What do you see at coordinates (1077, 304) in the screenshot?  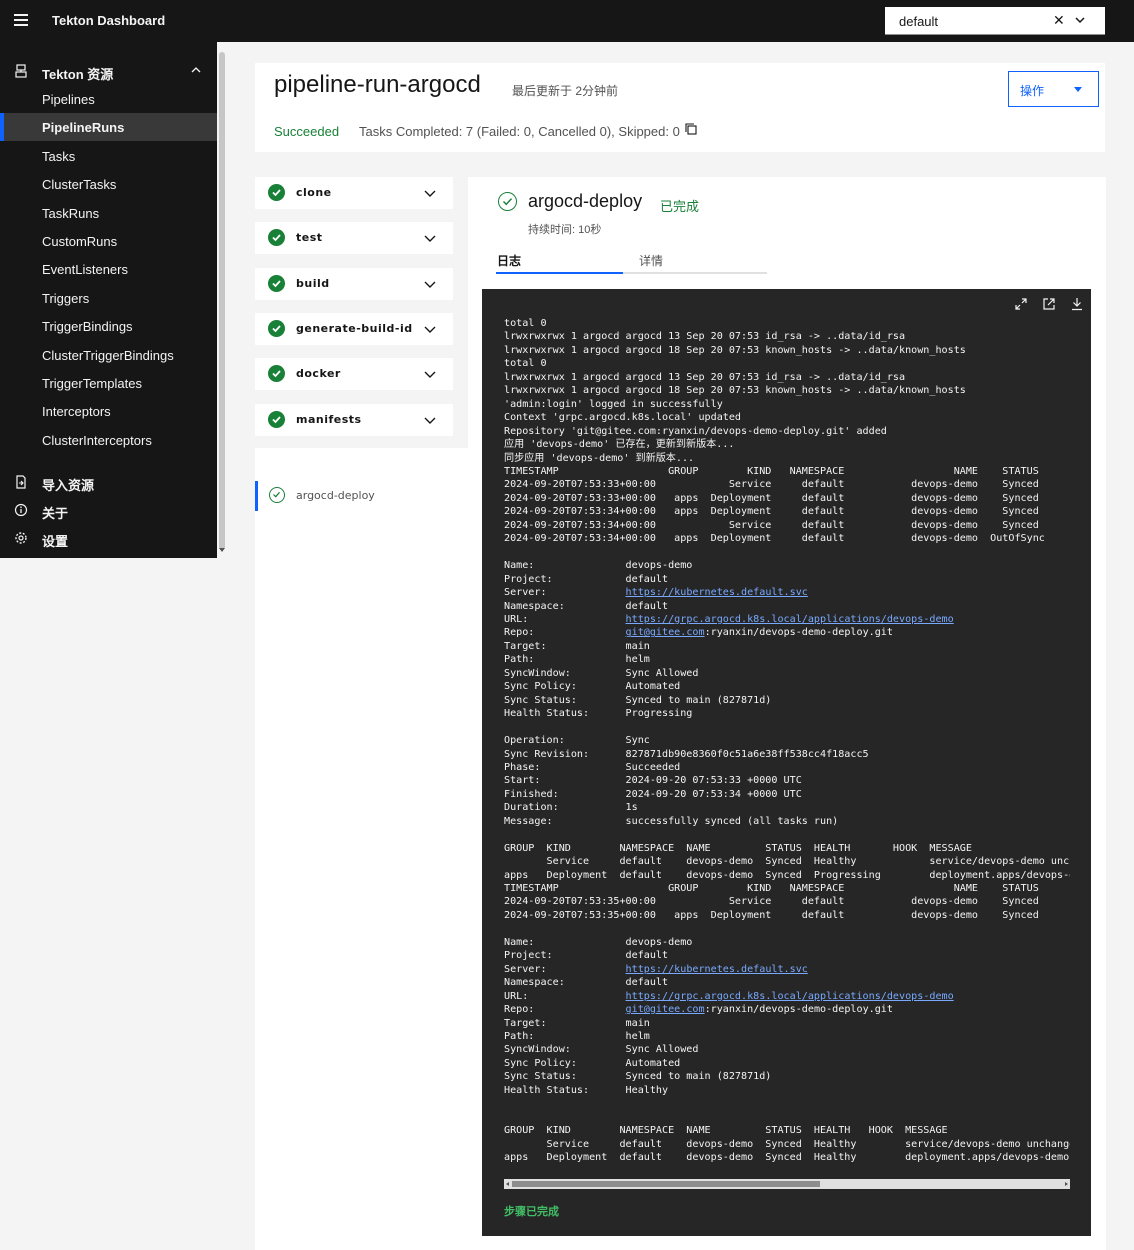 I see `download-icon` at bounding box center [1077, 304].